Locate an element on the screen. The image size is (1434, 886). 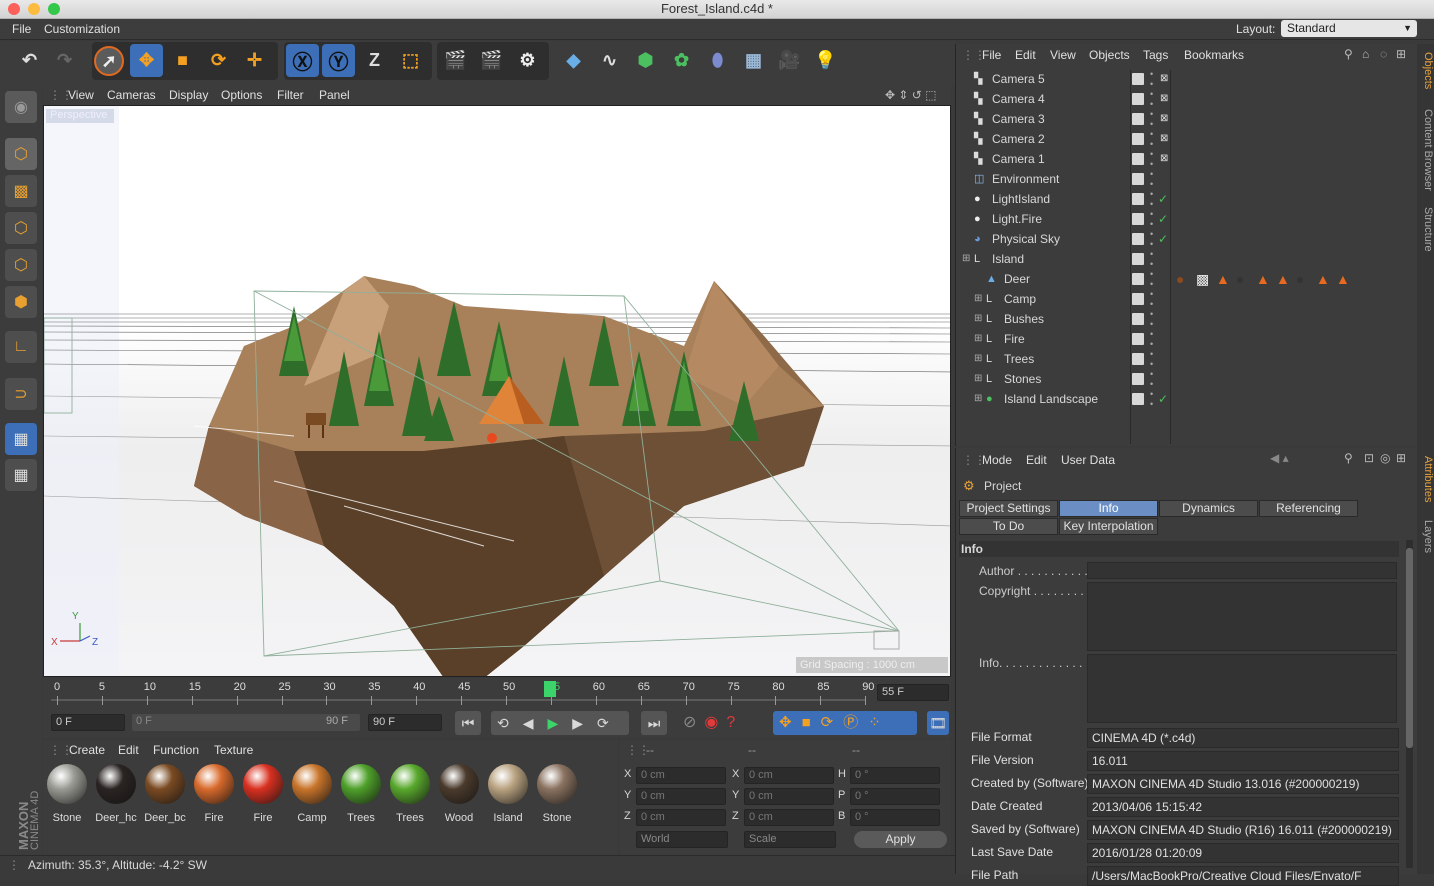
tab-dynamics: Dynamics is located at coordinates (1208, 508).